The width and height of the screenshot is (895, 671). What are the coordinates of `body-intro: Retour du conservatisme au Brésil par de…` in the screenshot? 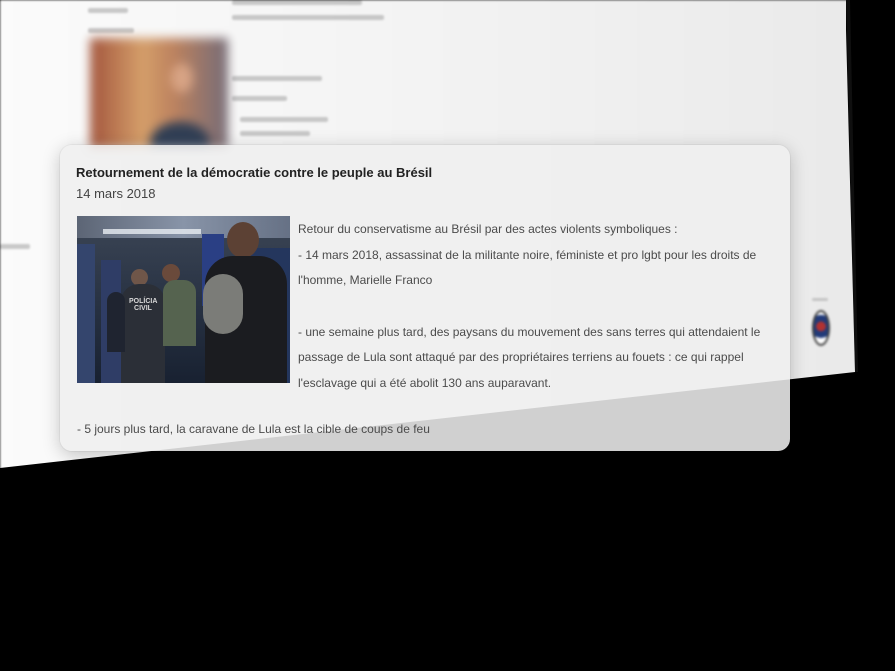 It's located at (488, 229).